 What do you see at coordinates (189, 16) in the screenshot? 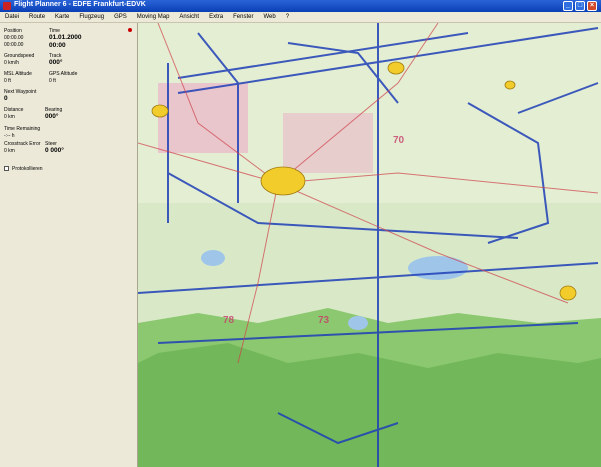
I see `menu-ansicht: Ansicht` at bounding box center [189, 16].